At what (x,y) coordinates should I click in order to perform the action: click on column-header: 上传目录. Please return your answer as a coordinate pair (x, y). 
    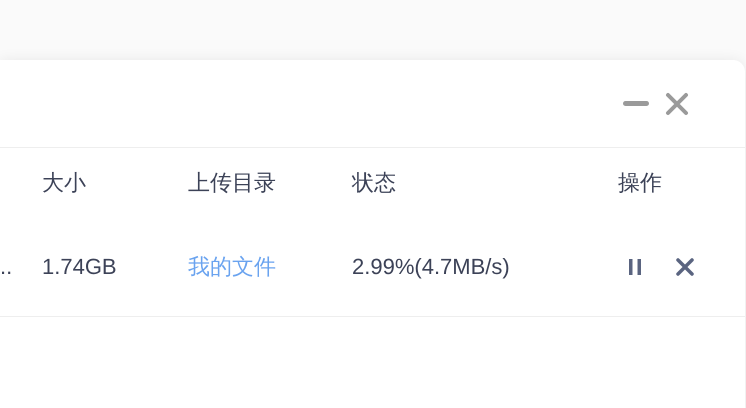
    Looking at the image, I should click on (232, 182).